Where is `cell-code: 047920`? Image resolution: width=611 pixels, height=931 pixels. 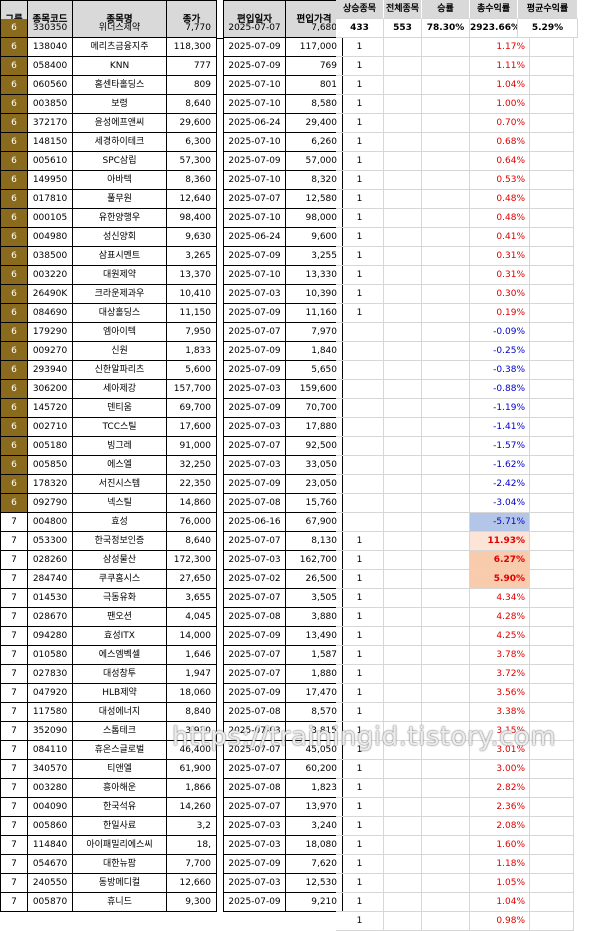
cell-code: 047920 is located at coordinates (50, 693).